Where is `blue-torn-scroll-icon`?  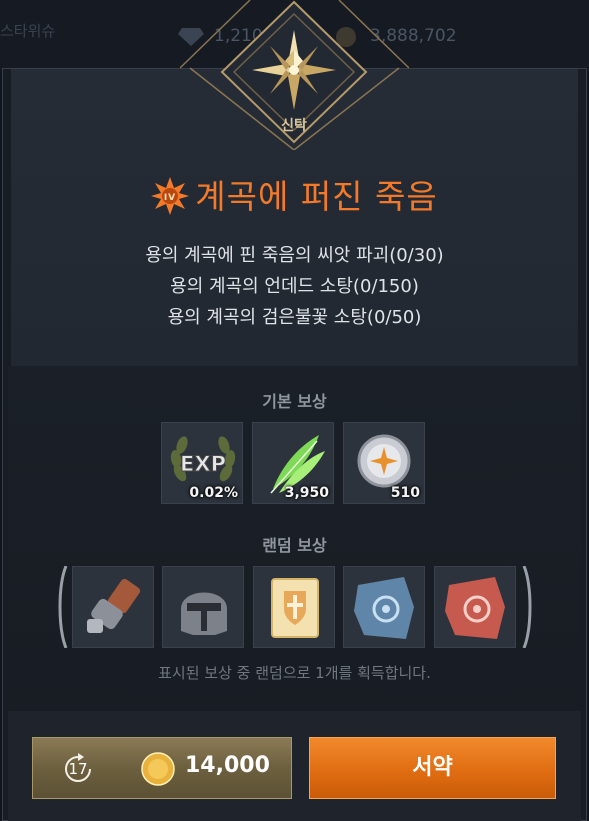 blue-torn-scroll-icon is located at coordinates (384, 608).